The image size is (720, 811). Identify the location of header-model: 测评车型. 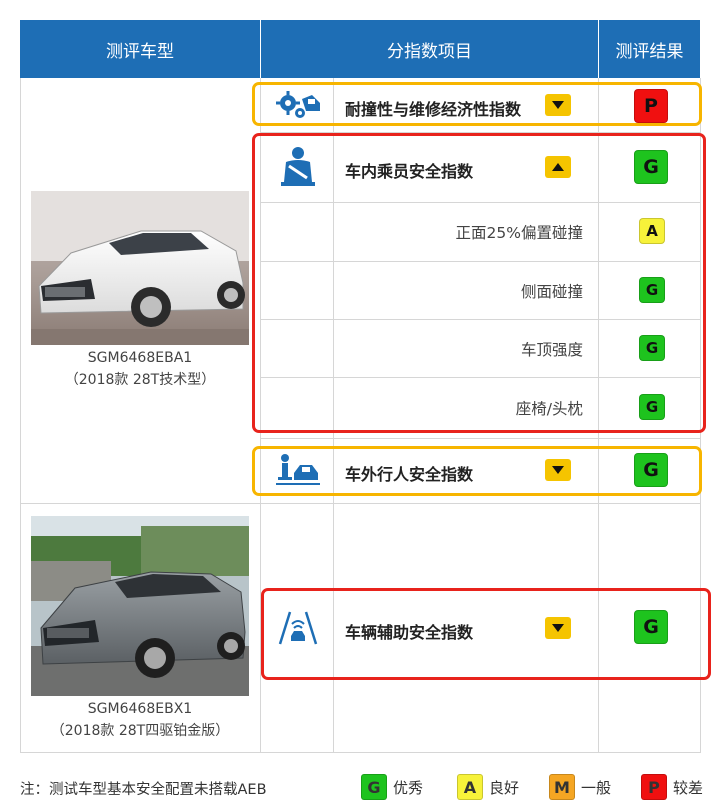
(140, 49).